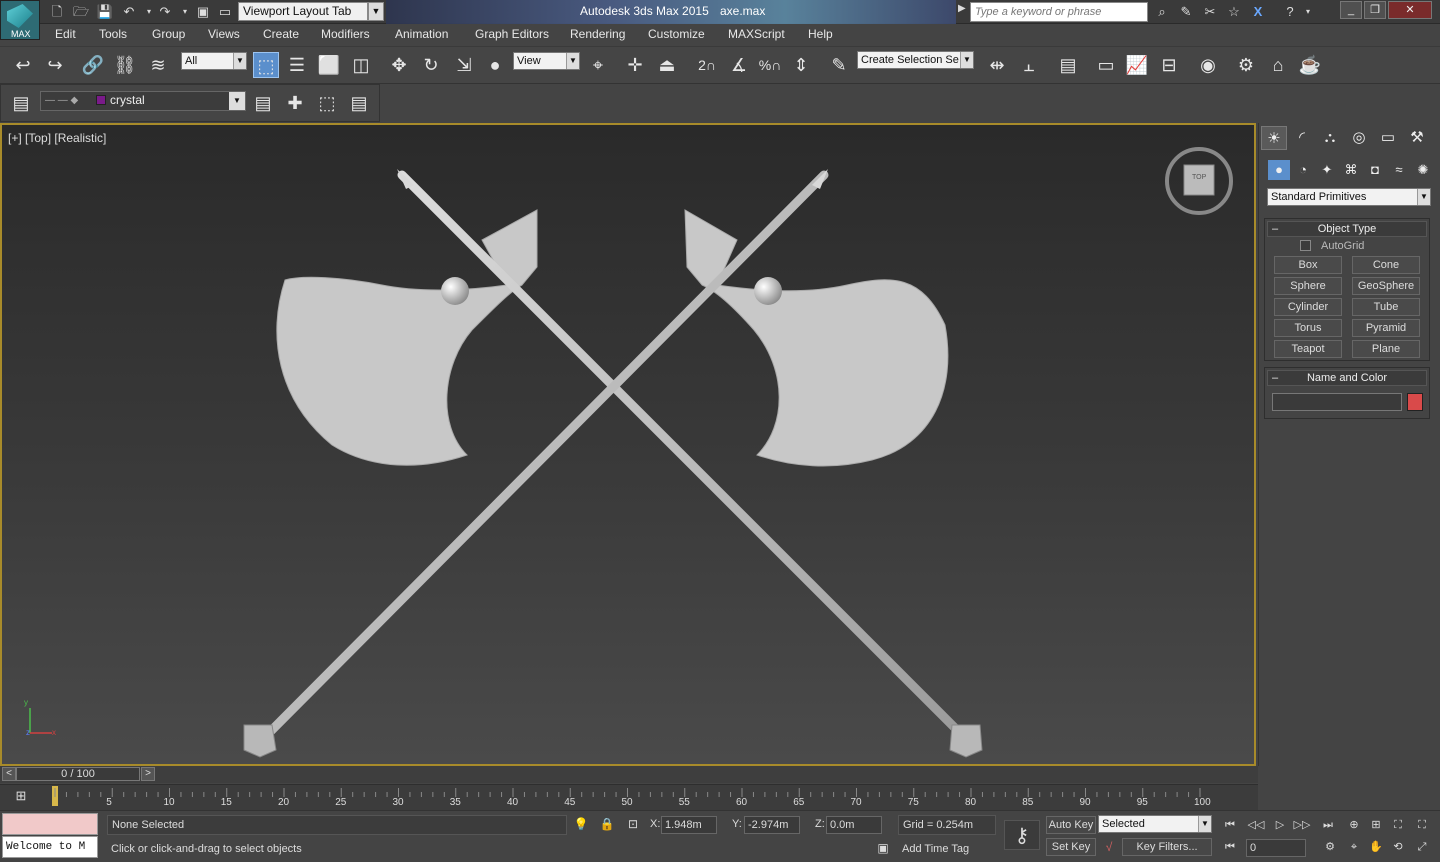  I want to click on workspace-select: Viewport Layout Tab, so click(303, 11).